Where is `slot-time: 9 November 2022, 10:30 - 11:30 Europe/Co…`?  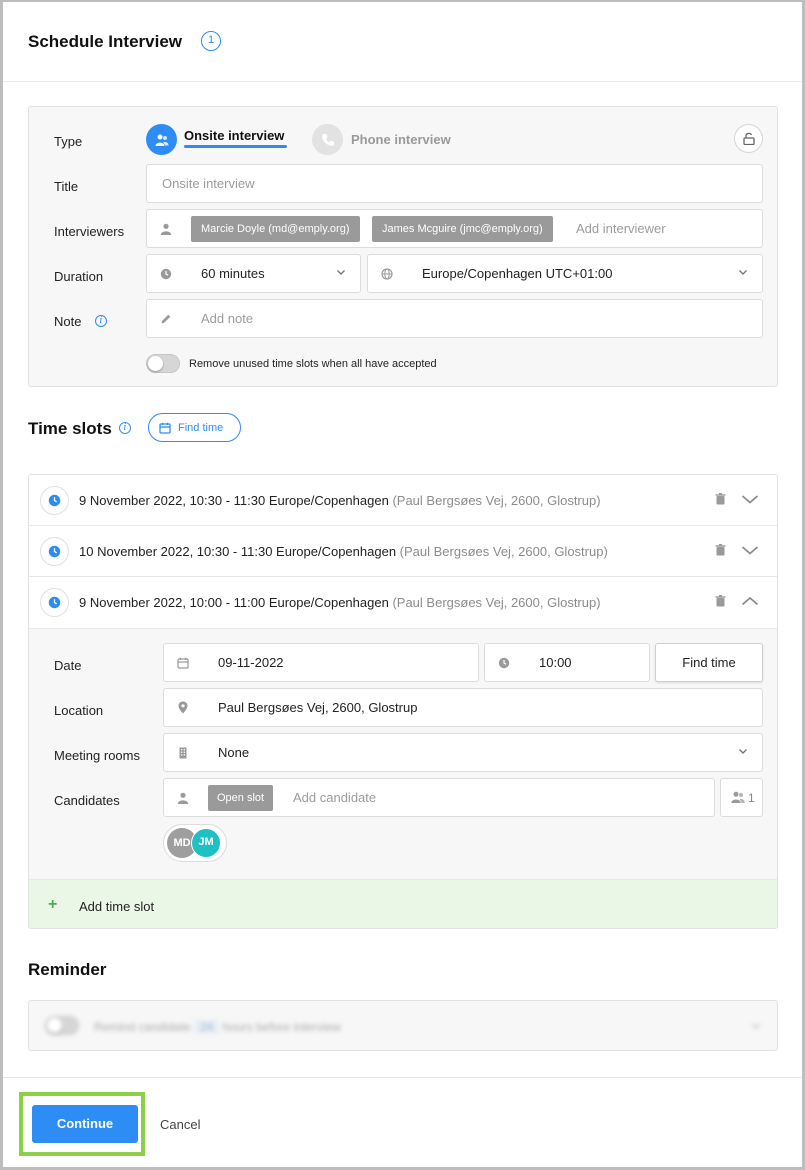 slot-time: 9 November 2022, 10:30 - 11:30 Europe/Co… is located at coordinates (234, 500).